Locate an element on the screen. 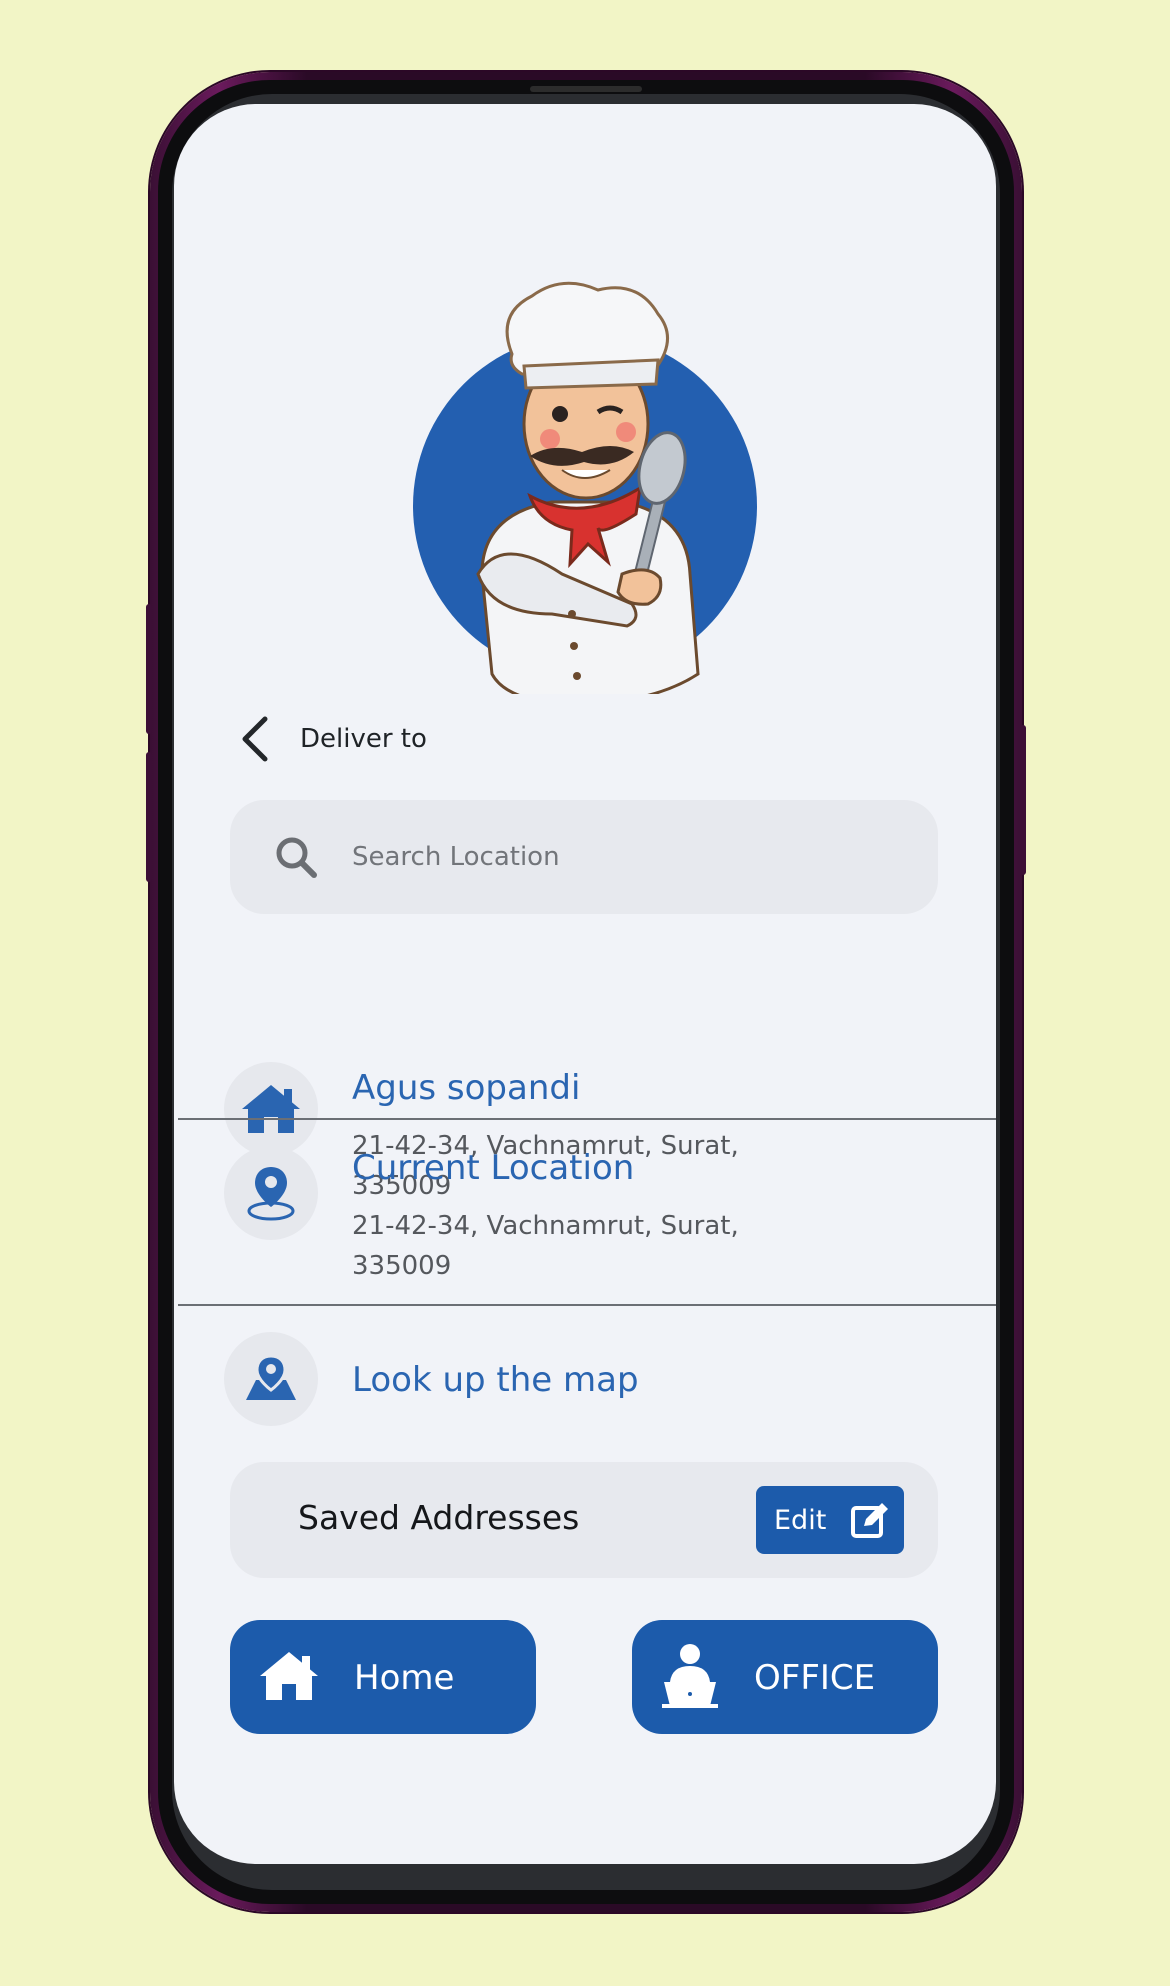  volume-down-button is located at coordinates (149, 817).